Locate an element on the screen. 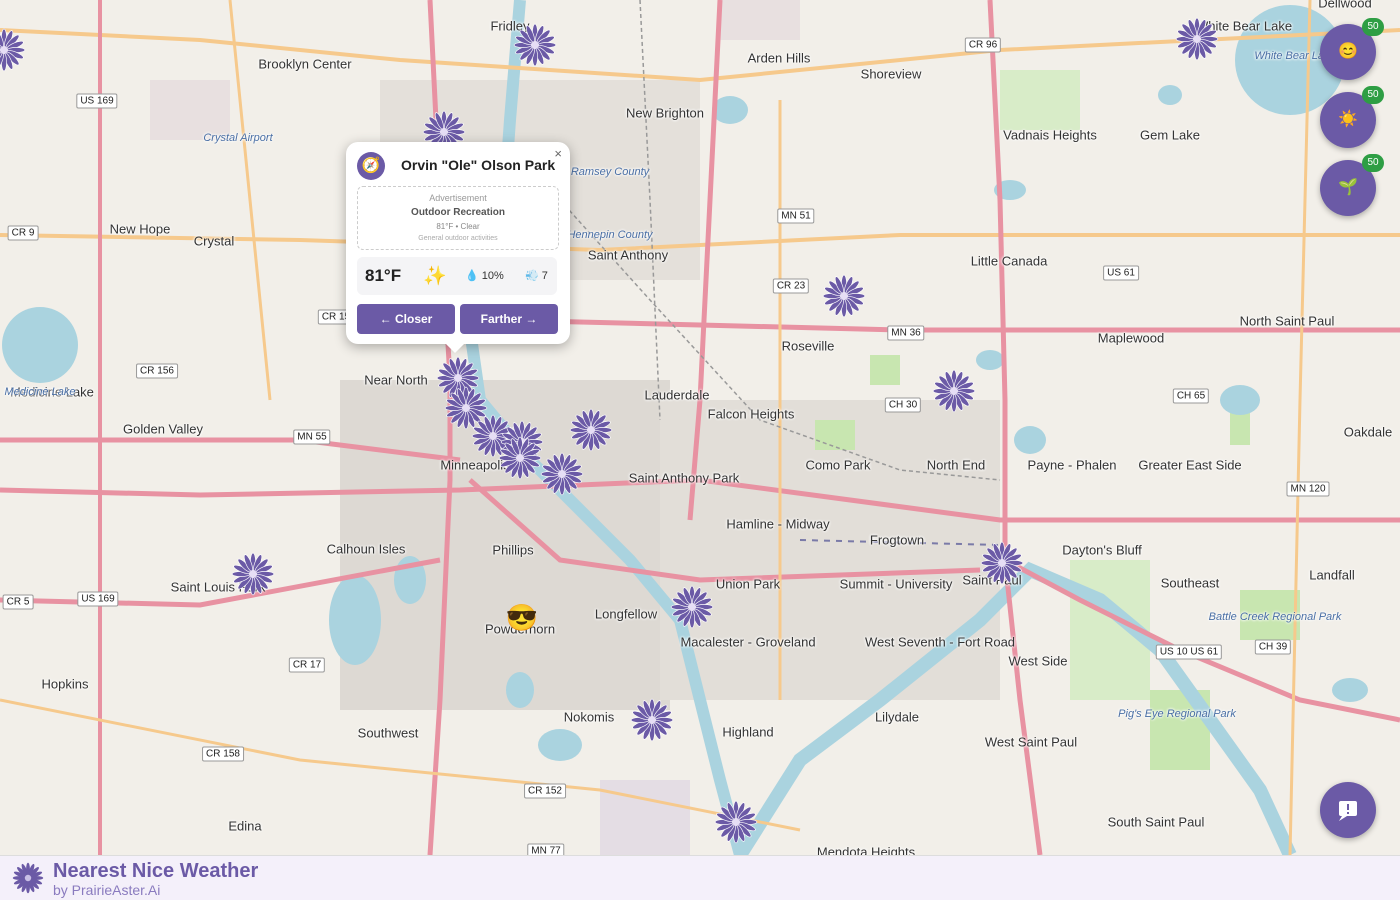  place-label: West Seventh - Fort Road is located at coordinates (940, 642).